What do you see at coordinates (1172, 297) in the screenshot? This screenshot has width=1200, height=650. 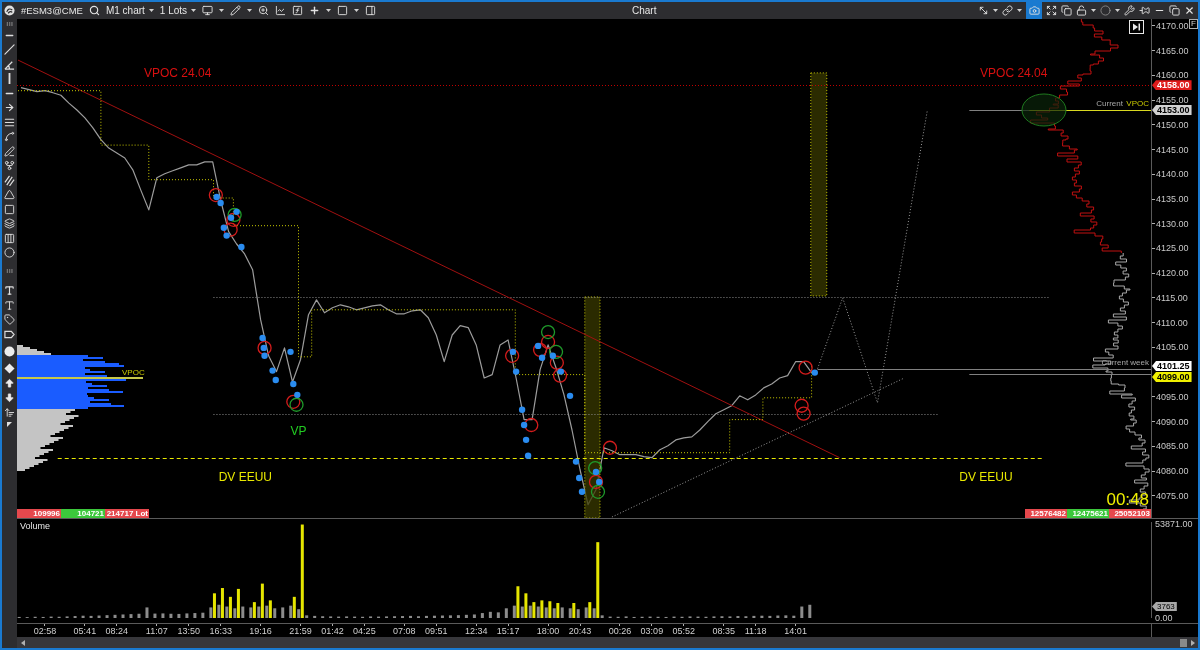 I see `price-axis-label: 4115.00` at bounding box center [1172, 297].